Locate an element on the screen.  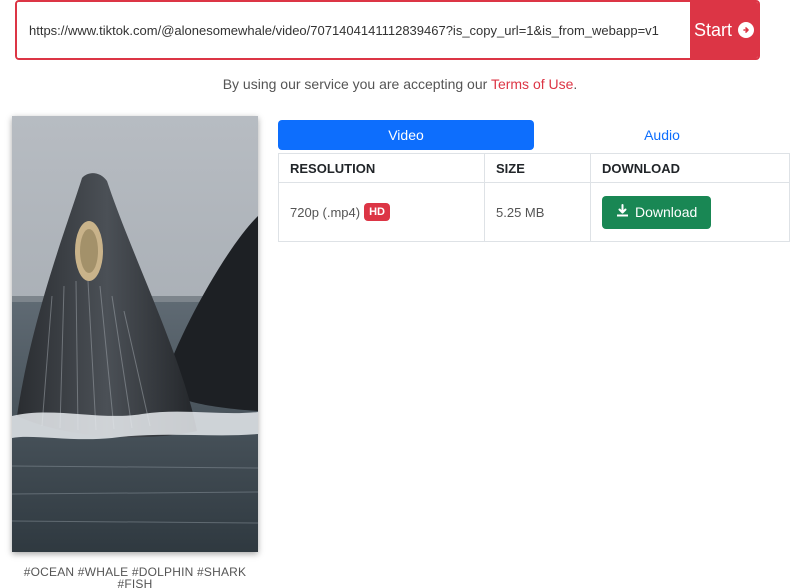
format-tabs: Video Audio is located at coordinates (534, 135).